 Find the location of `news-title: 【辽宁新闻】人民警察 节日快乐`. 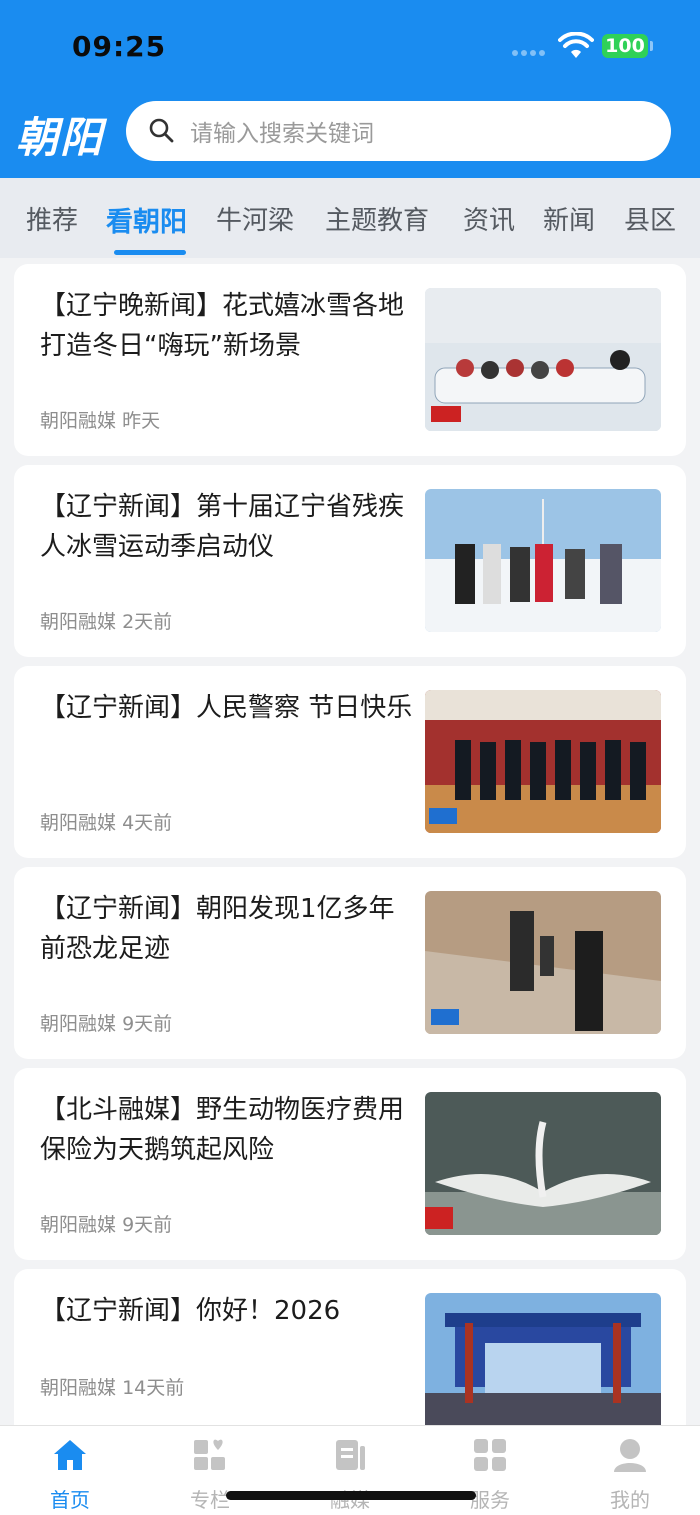

news-title: 【辽宁新闻】人民警察 节日快乐 is located at coordinates (226, 708).